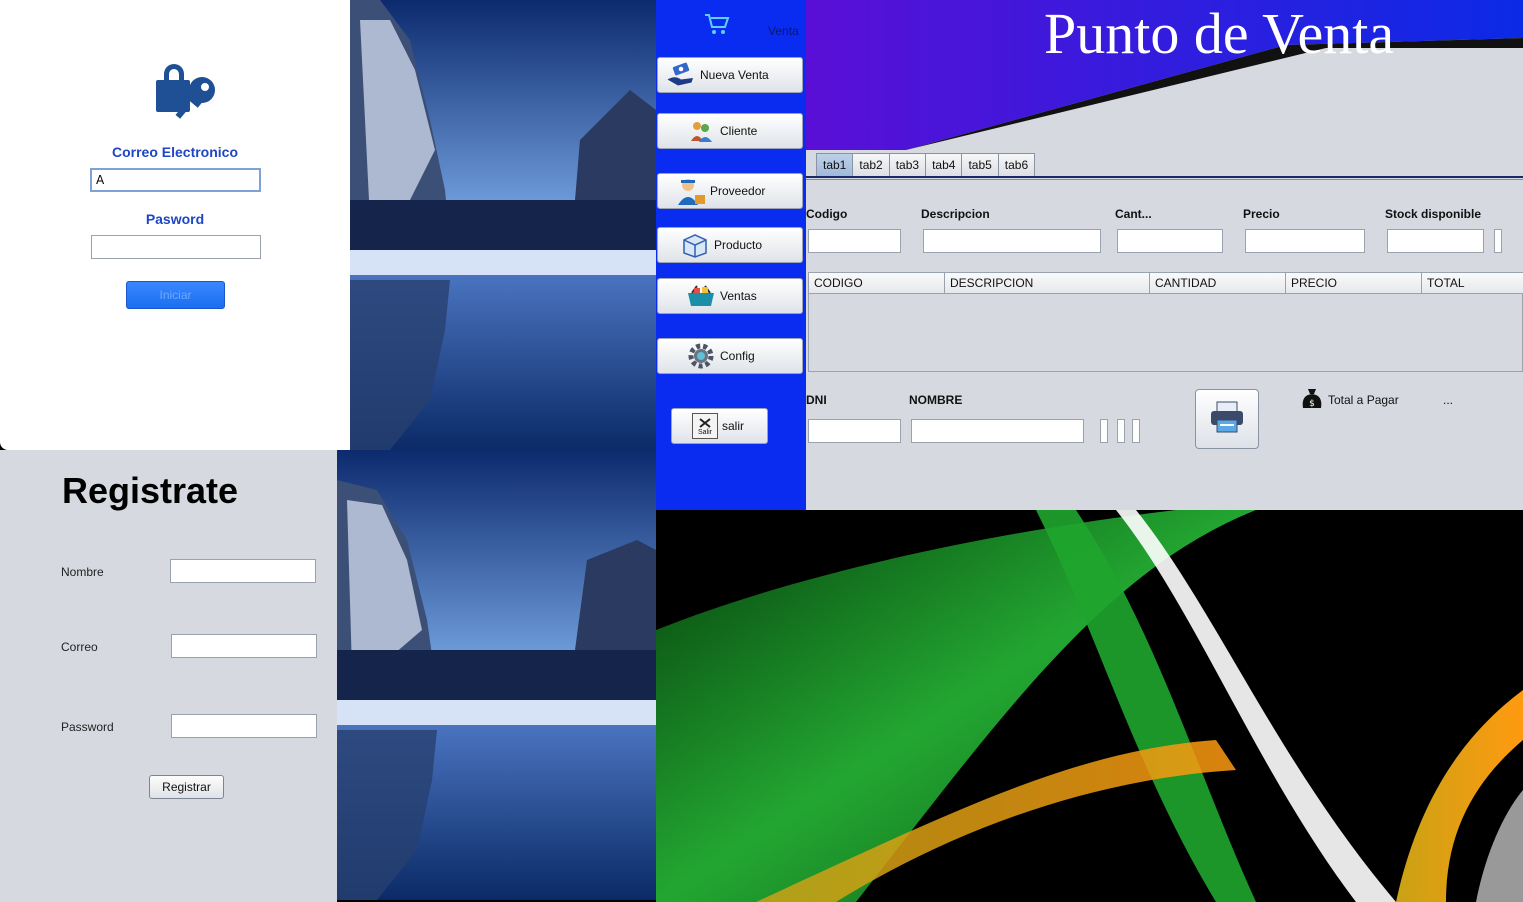 This screenshot has width=1523, height=902. I want to click on exit-button: Salir salir, so click(719, 426).